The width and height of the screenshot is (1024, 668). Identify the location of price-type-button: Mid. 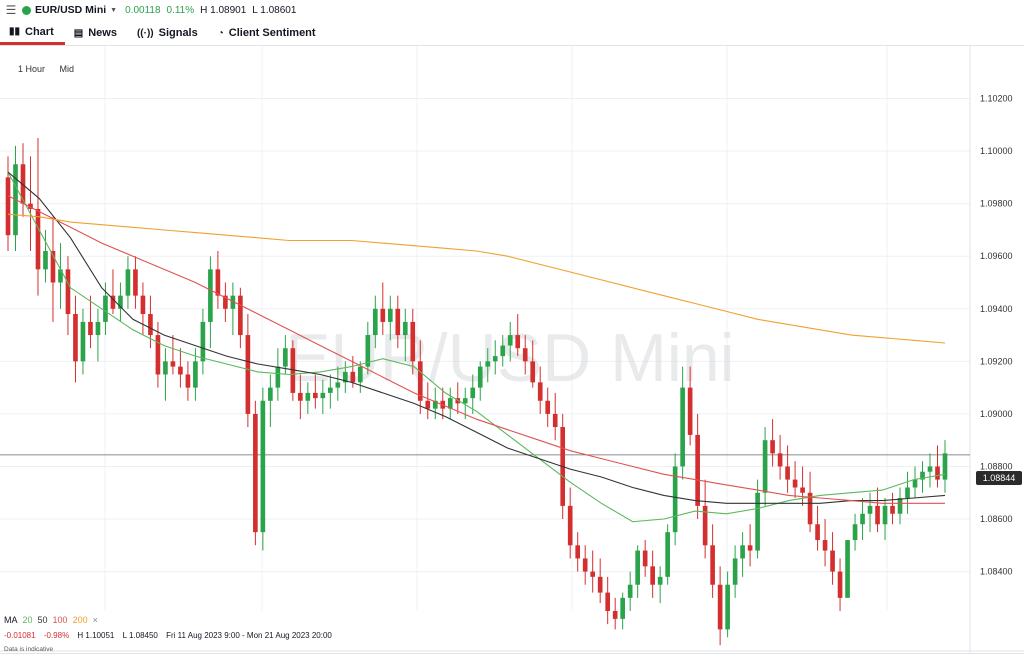
(67, 69).